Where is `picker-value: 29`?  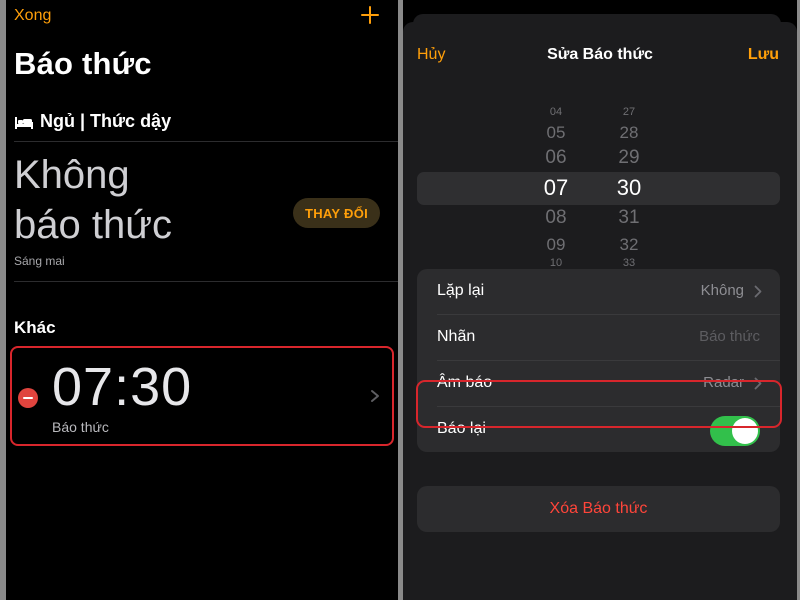
picker-value: 29 is located at coordinates (629, 157).